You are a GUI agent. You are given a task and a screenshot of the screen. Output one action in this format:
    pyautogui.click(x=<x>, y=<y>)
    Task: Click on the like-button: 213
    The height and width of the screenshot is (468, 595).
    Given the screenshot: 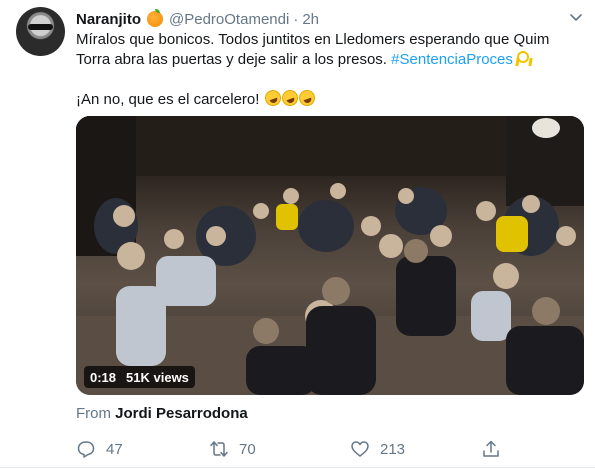 What is the action you would take?
    pyautogui.click(x=377, y=449)
    